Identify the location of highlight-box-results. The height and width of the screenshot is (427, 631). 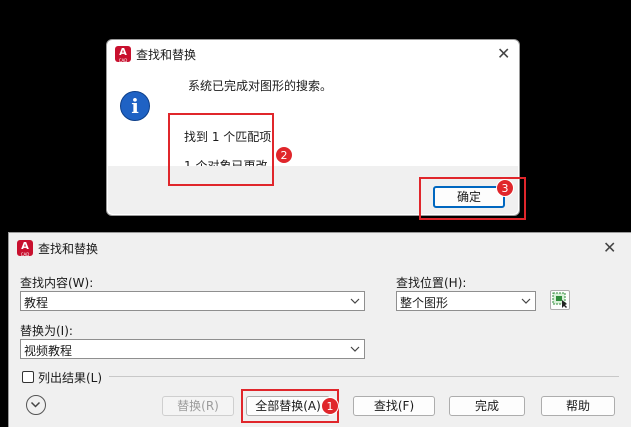
(221, 149).